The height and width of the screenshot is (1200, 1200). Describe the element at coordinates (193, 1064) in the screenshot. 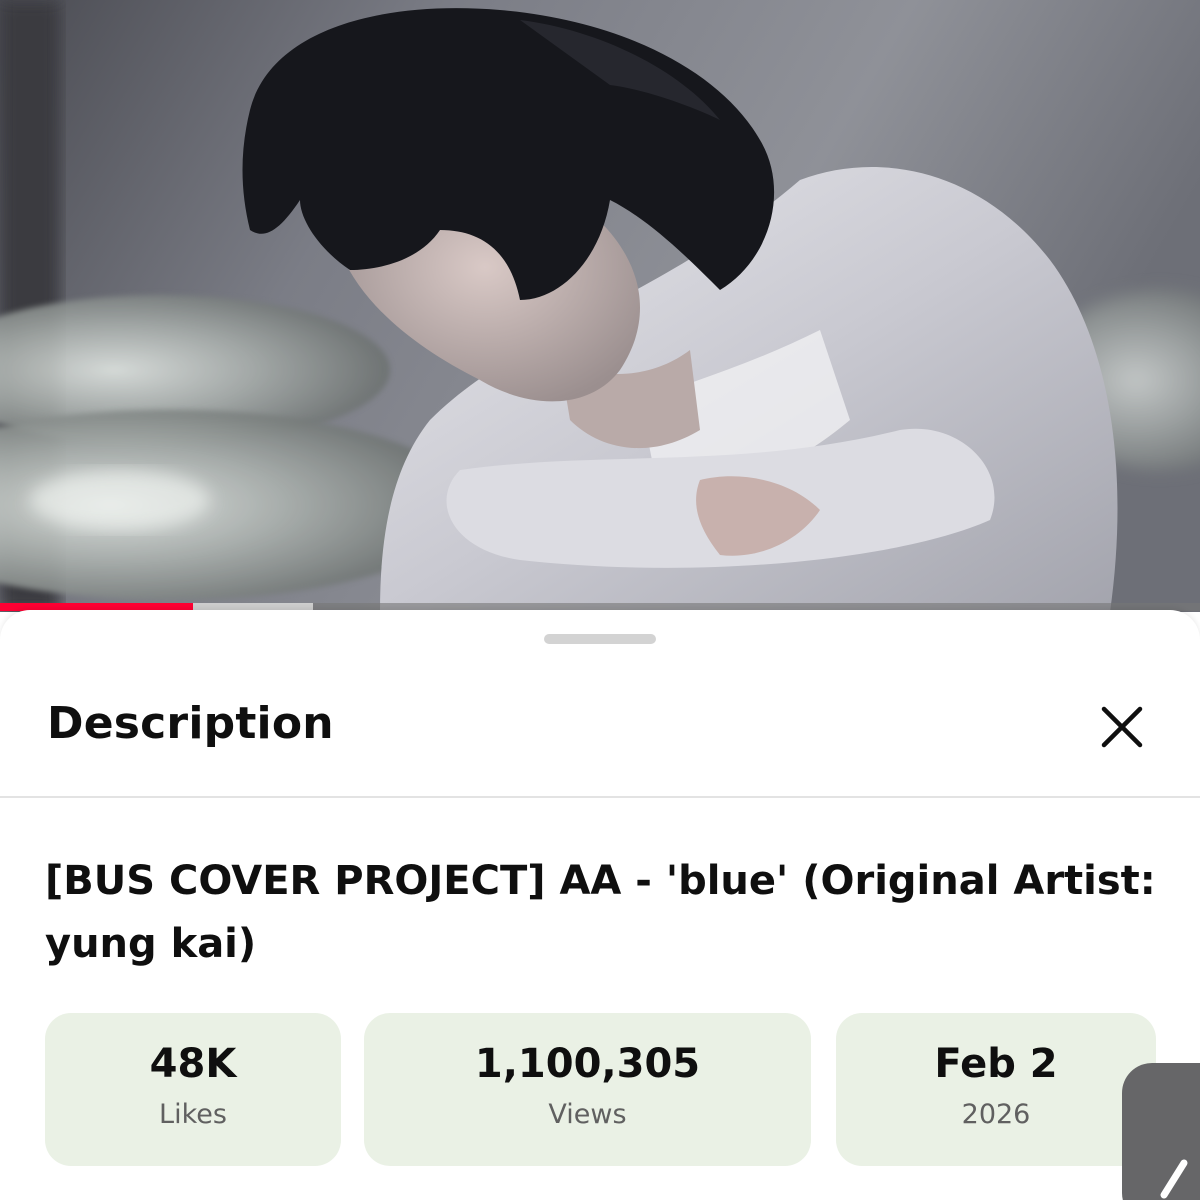

I see `likes-count: 48K` at that location.